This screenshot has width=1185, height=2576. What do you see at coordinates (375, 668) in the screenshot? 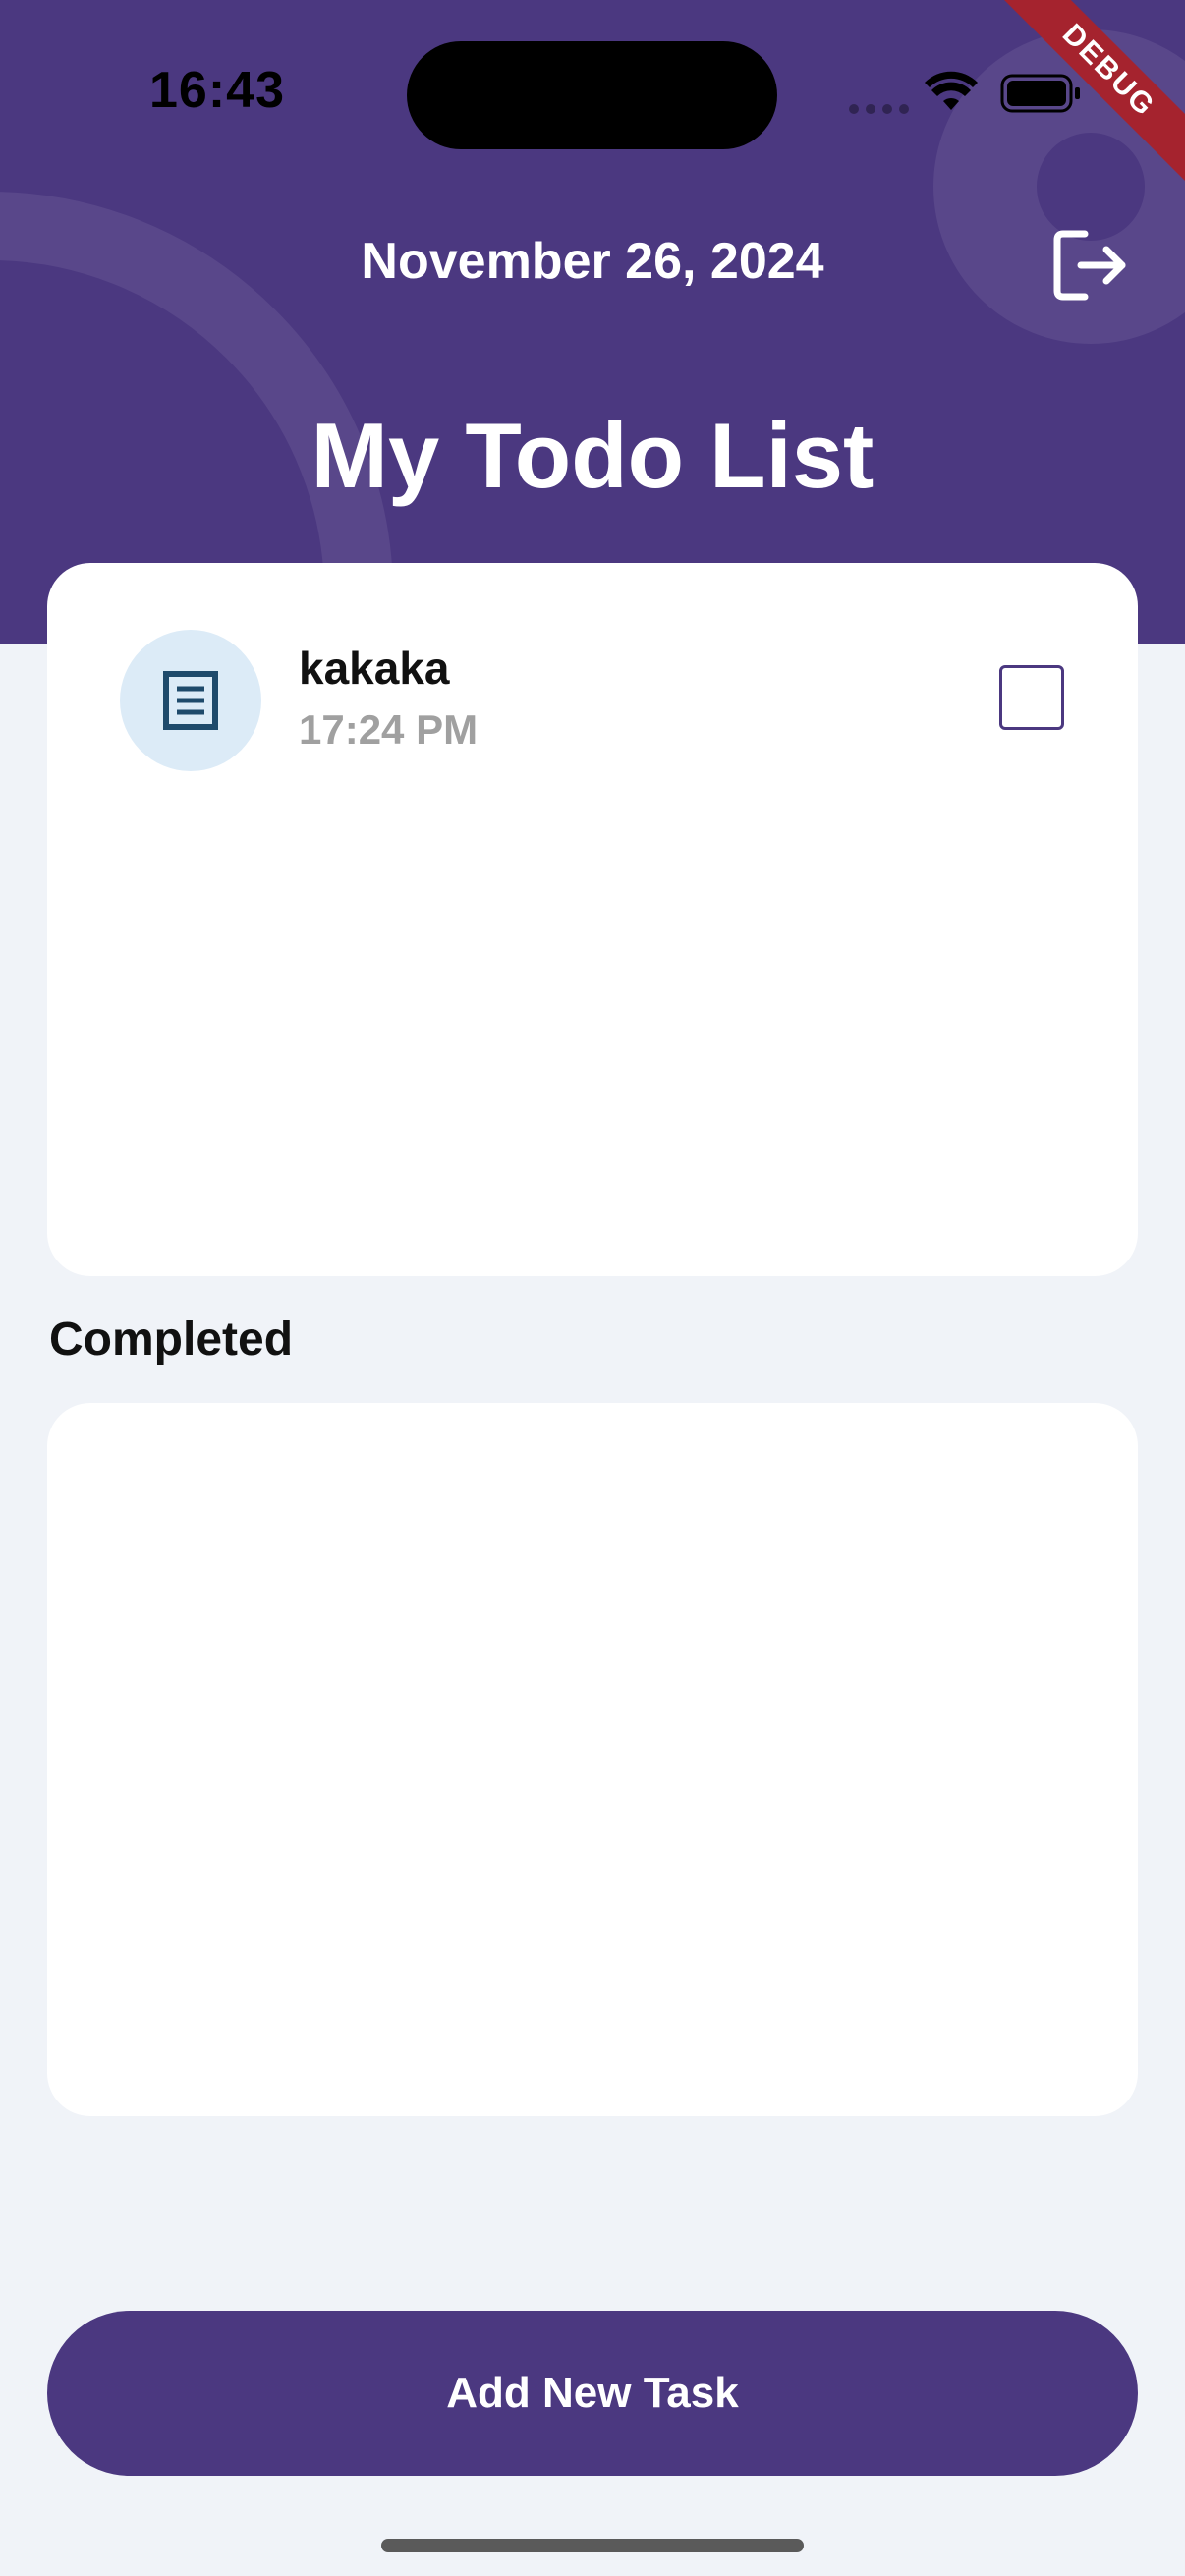
I see `task-title: kakaka` at bounding box center [375, 668].